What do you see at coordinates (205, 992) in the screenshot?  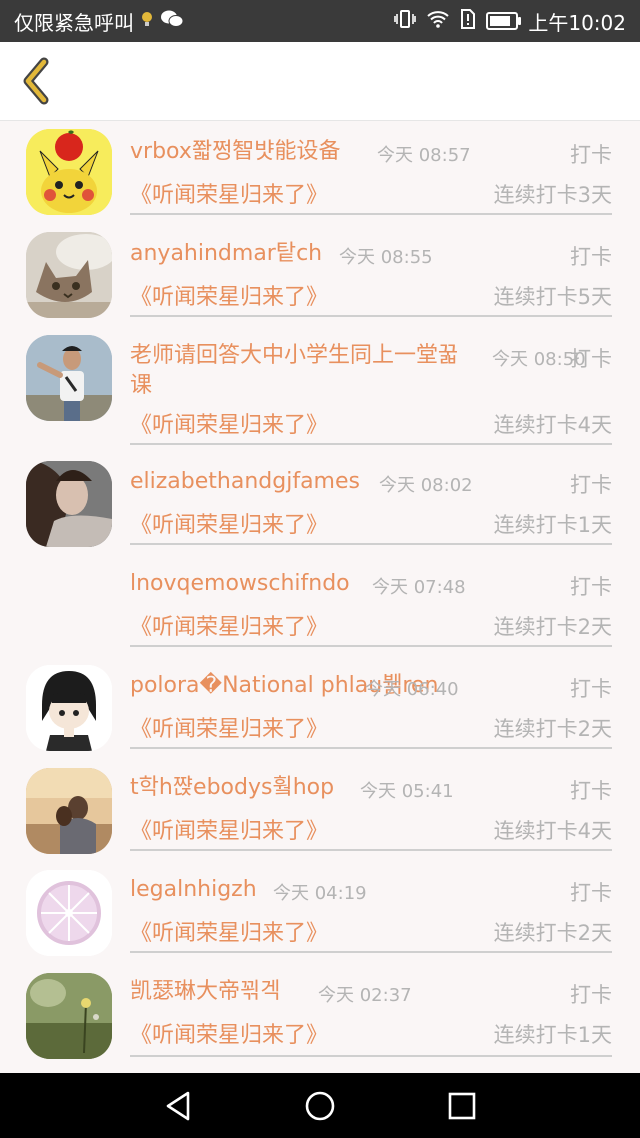 I see `user-name: 凯瑟琳大帝꾂겍` at bounding box center [205, 992].